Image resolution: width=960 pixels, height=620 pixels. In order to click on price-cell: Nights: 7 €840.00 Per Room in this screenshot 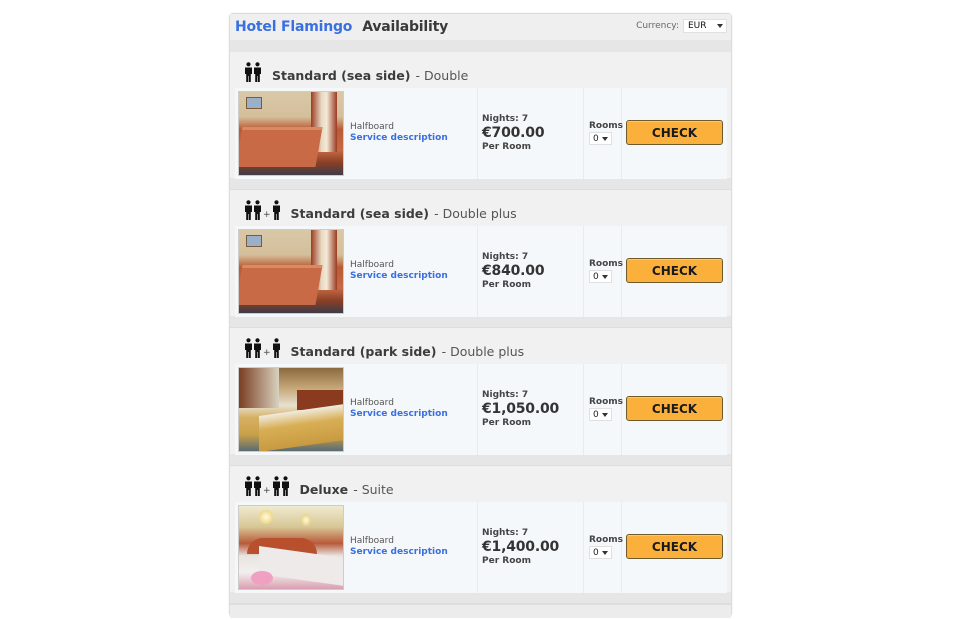, I will do `click(531, 271)`.